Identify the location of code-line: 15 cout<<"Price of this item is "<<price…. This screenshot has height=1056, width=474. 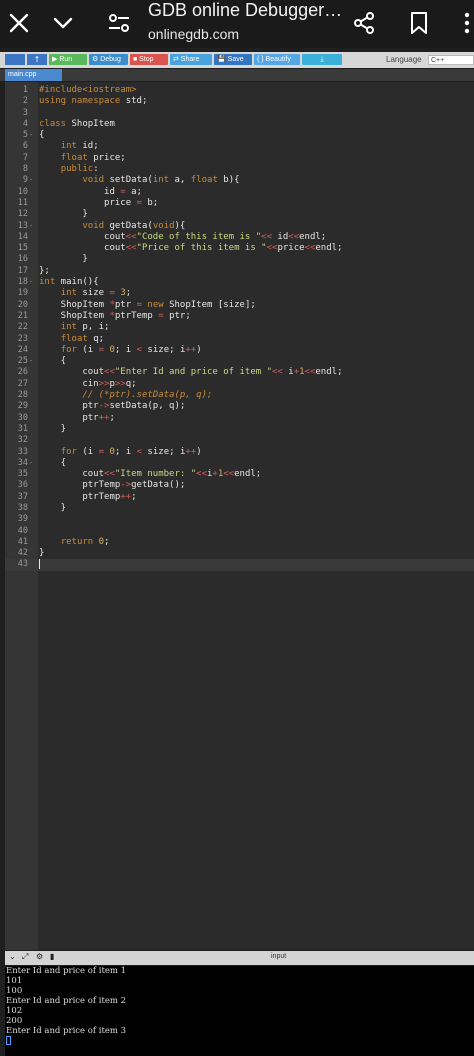
(239, 248).